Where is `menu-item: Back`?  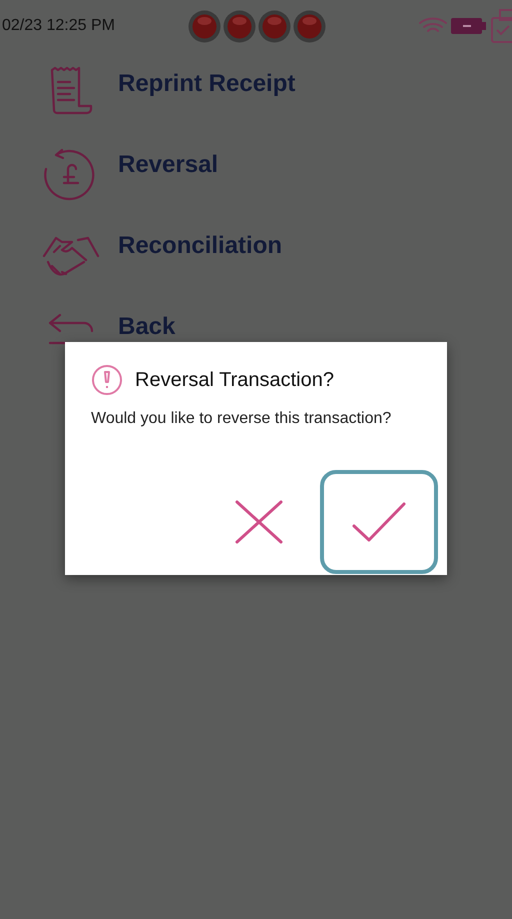 menu-item: Back is located at coordinates (147, 324).